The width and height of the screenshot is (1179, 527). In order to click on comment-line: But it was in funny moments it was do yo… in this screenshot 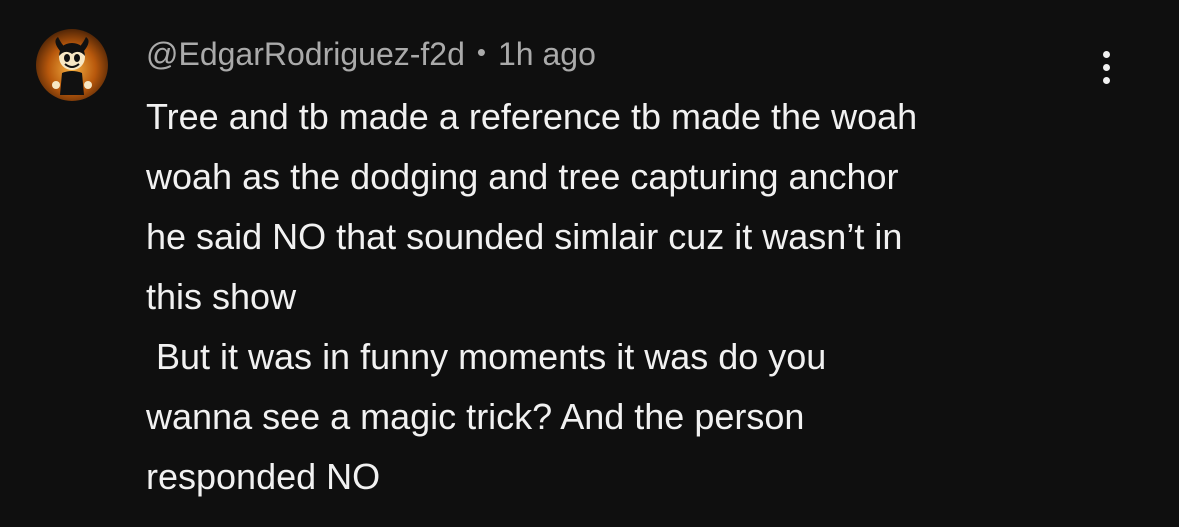, I will do `click(486, 356)`.